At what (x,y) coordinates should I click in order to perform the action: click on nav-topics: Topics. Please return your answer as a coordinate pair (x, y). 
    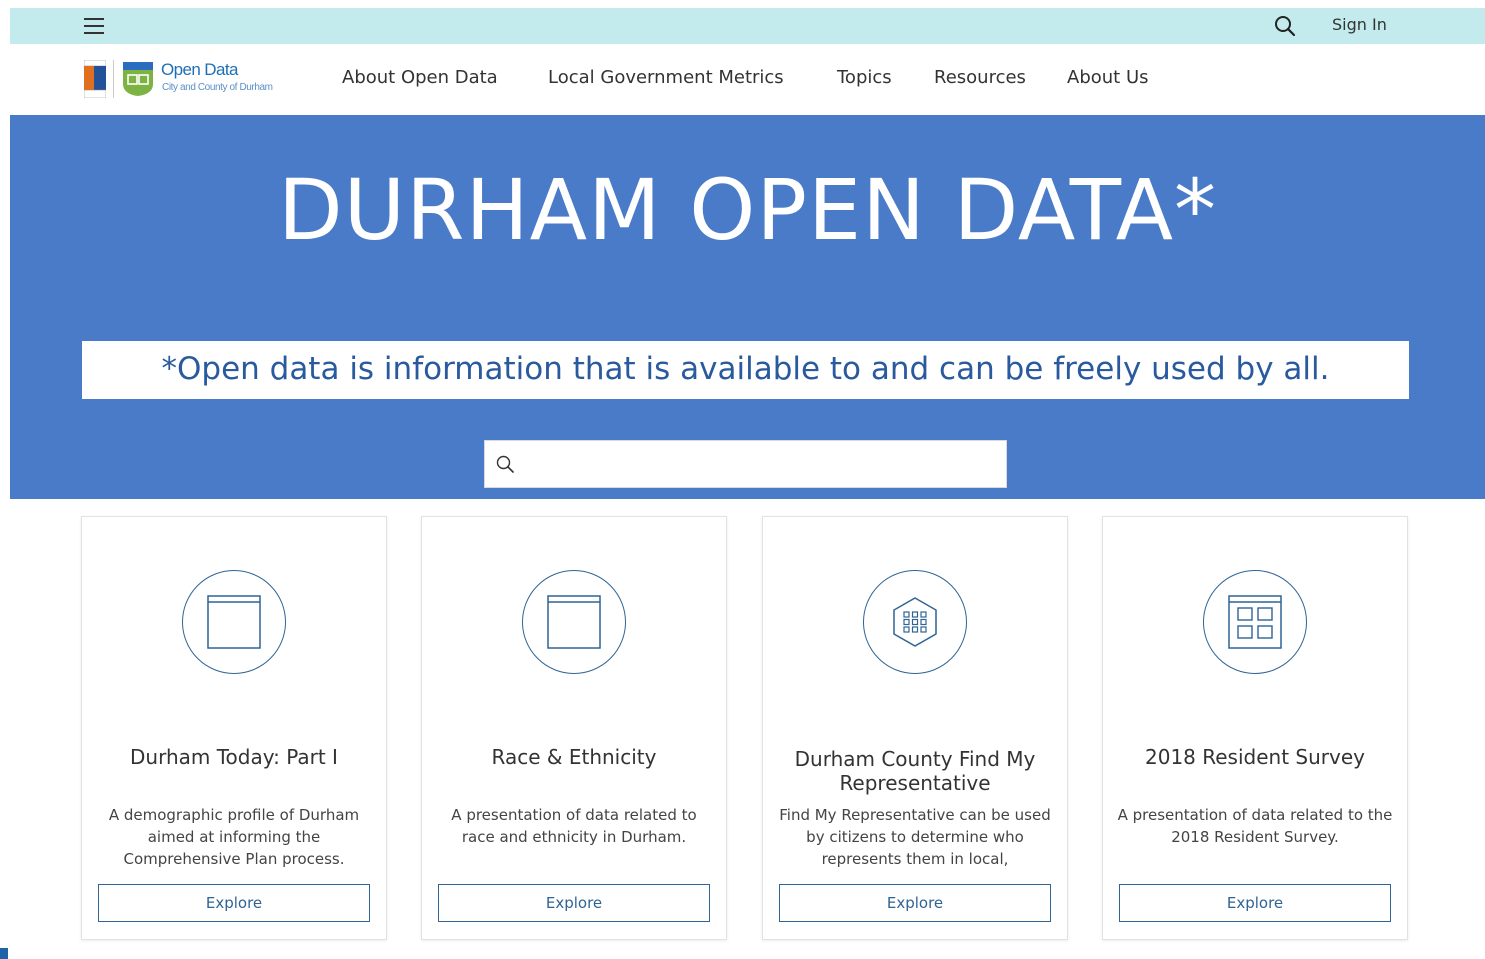
    Looking at the image, I should click on (864, 78).